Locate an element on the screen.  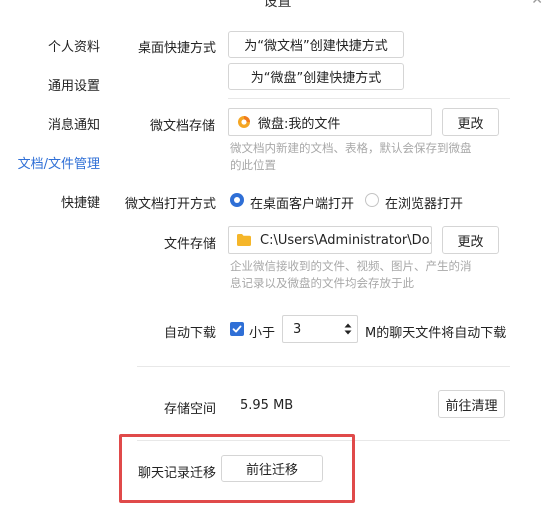
create-doc-shortcut-button: 为“微文档”创建快捷方式 is located at coordinates (316, 44).